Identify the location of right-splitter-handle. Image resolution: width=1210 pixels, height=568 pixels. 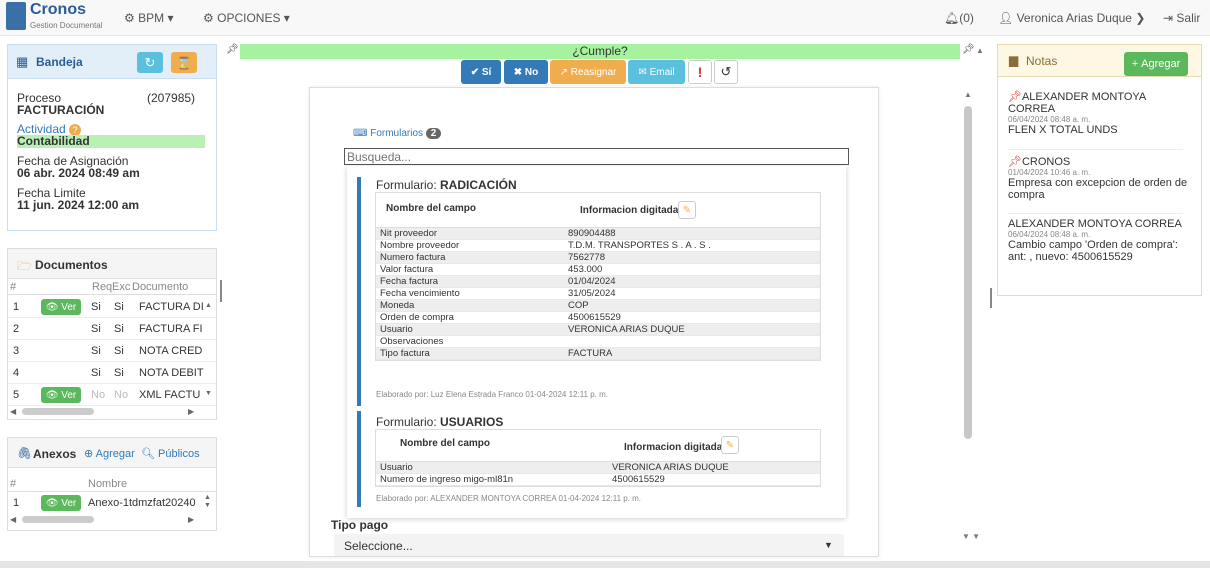
(991, 298).